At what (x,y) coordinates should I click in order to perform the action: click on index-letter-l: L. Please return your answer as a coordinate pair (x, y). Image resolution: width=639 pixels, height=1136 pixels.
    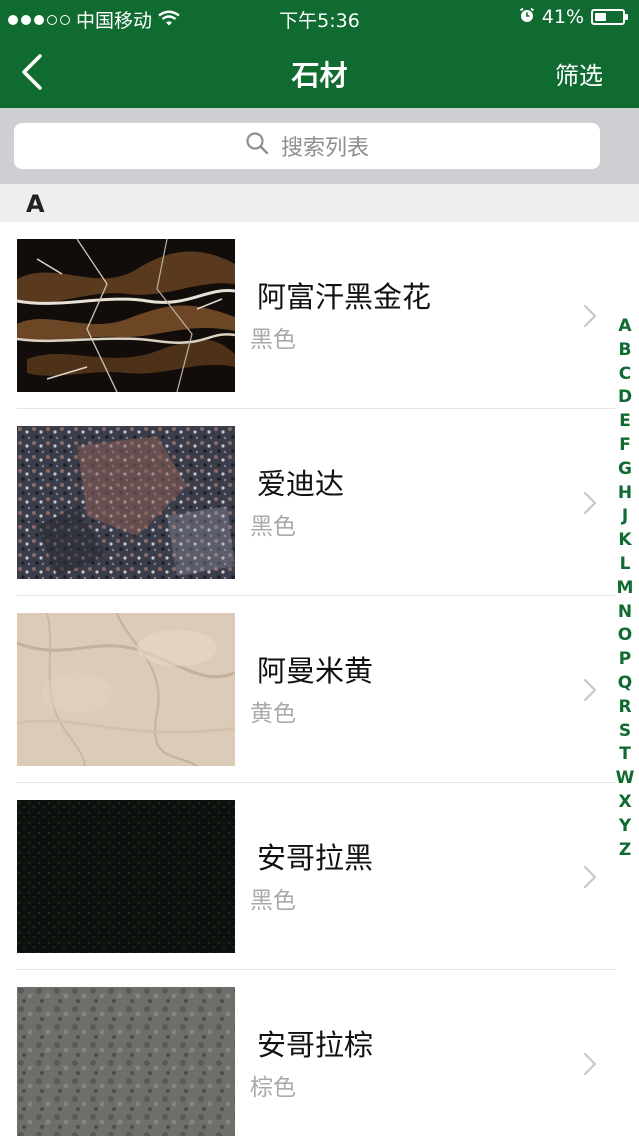
    Looking at the image, I should click on (625, 565).